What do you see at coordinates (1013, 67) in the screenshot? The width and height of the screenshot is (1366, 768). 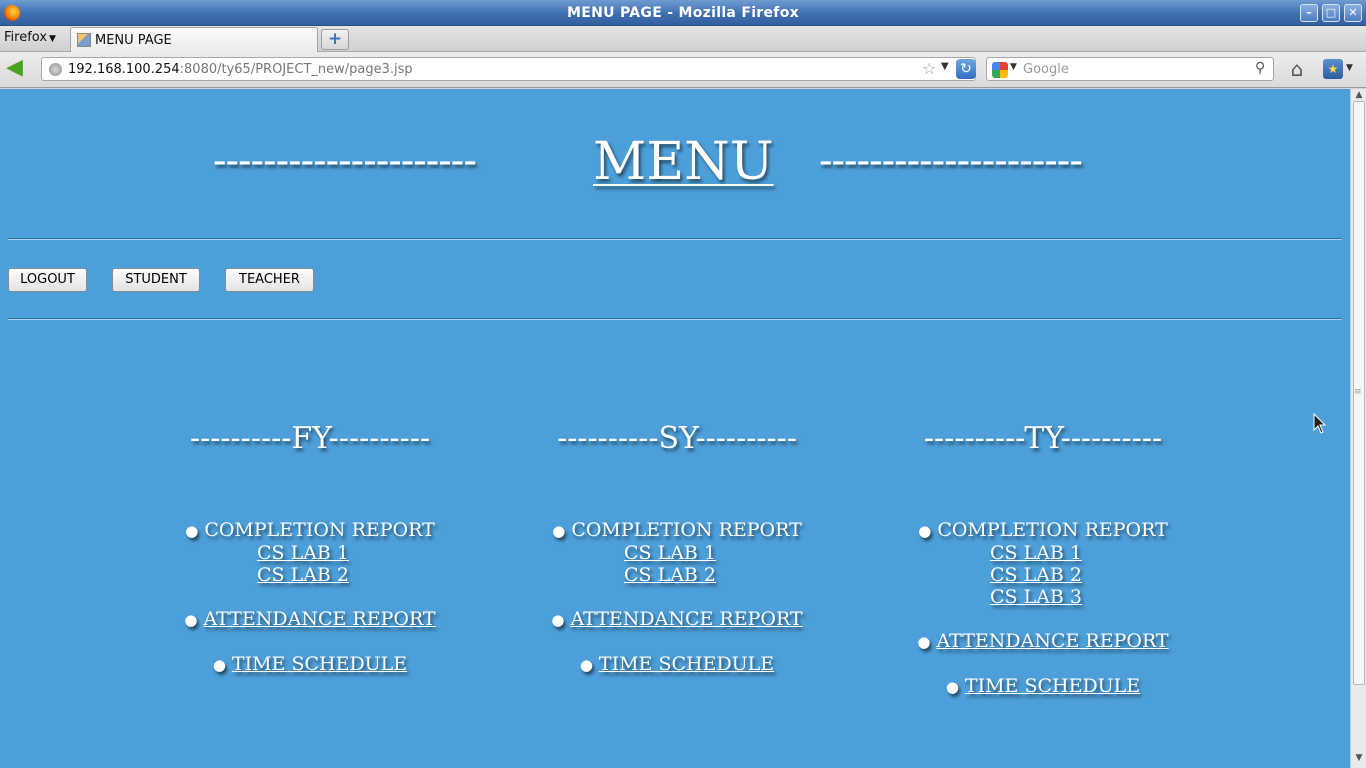 I see `engine-dropdown-icon: ▼` at bounding box center [1013, 67].